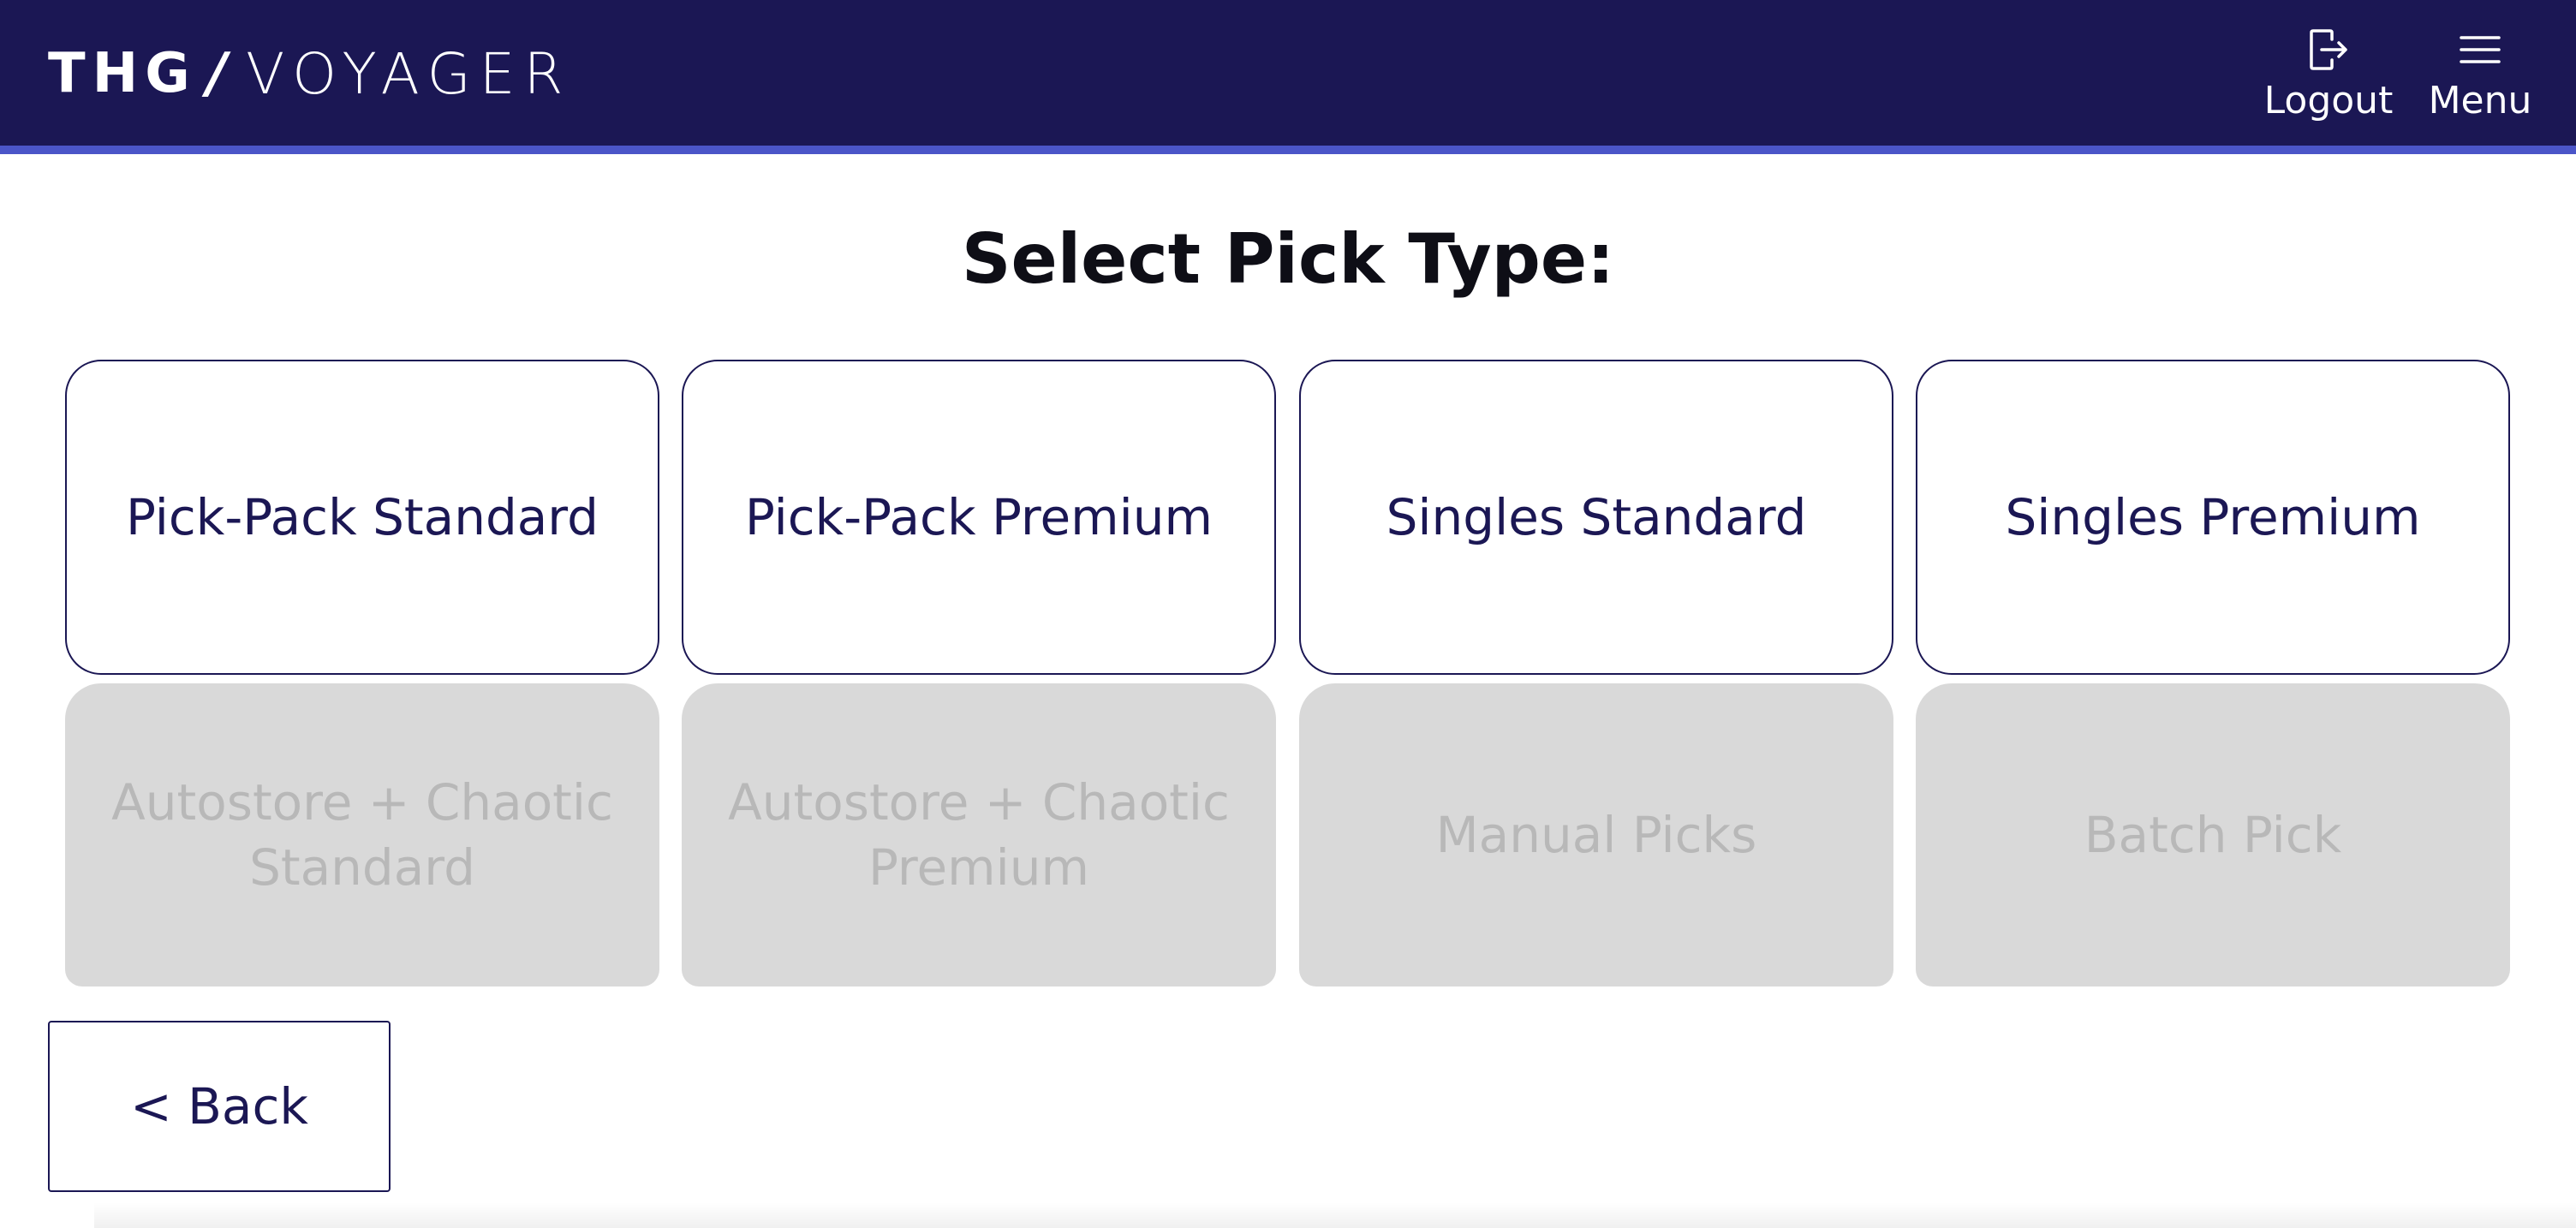 This screenshot has height=1228, width=2576. I want to click on pick-type-manual-picks: Manual Picks, so click(1596, 835).